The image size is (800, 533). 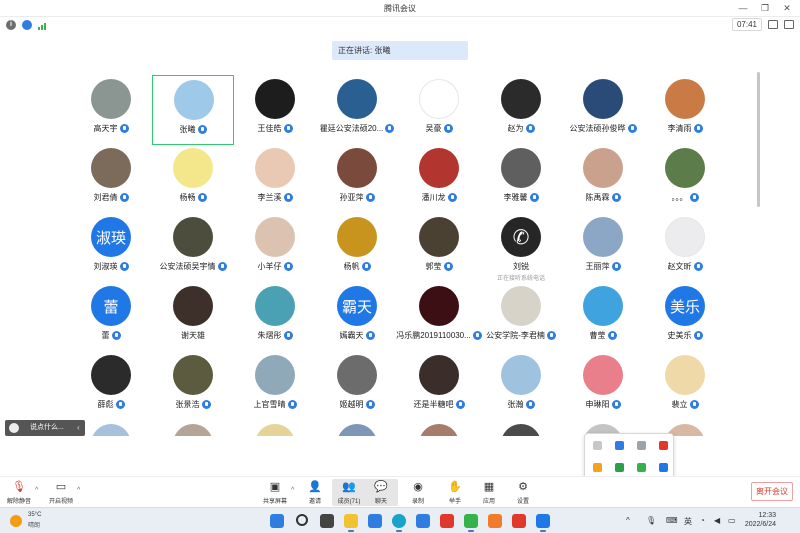 I want to click on avatar: 美乐, so click(x=685, y=306).